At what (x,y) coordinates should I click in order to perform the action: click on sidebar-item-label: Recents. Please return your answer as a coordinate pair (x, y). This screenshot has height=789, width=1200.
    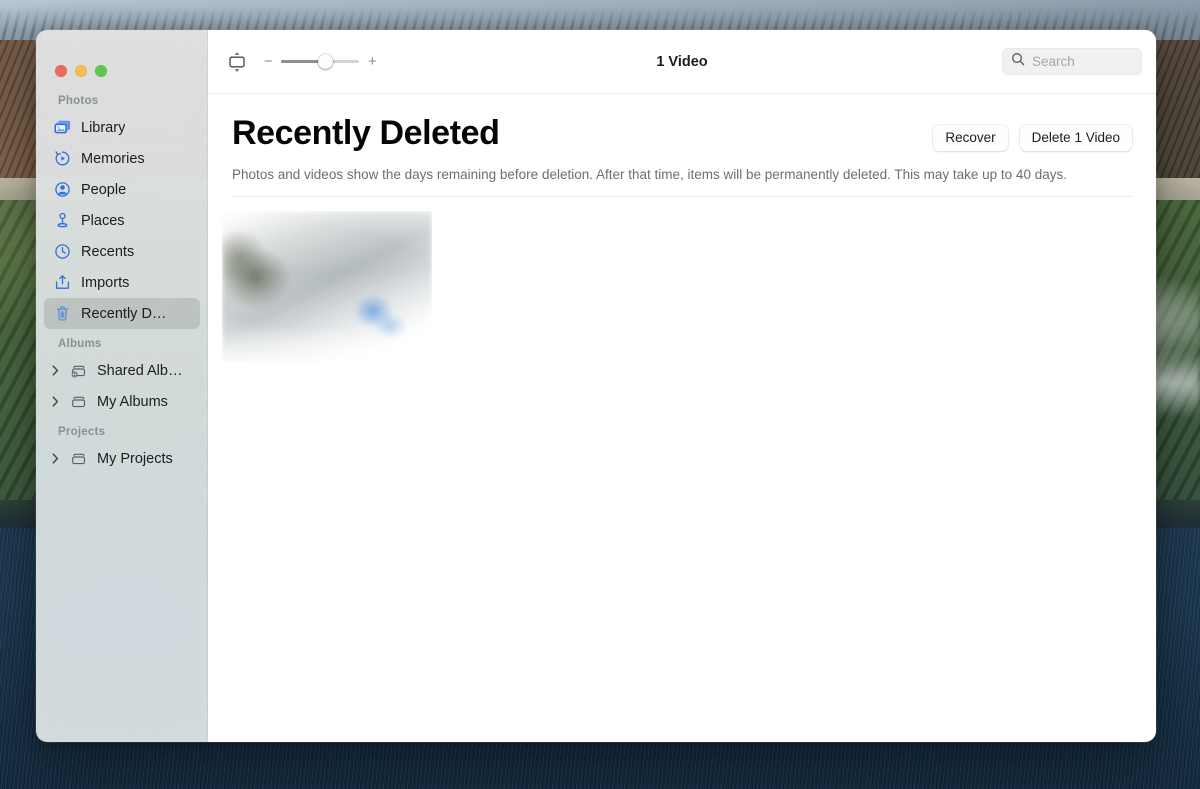
    Looking at the image, I should click on (108, 251).